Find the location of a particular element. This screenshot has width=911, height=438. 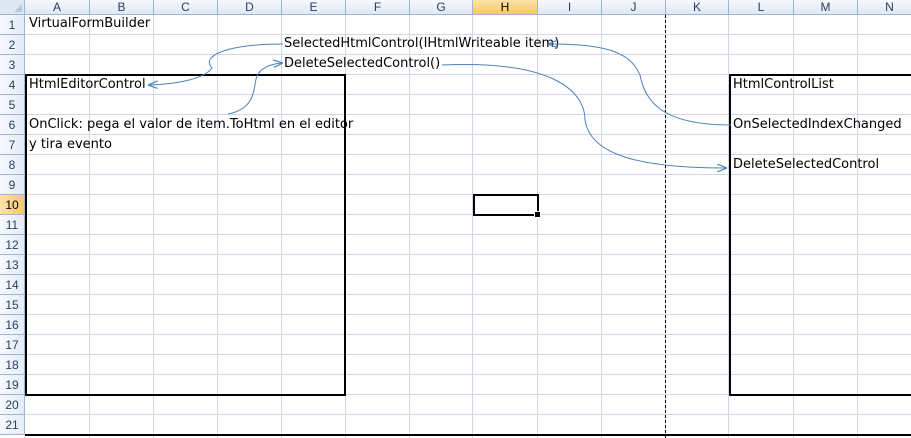

row-header-1: 1 is located at coordinates (12, 25).